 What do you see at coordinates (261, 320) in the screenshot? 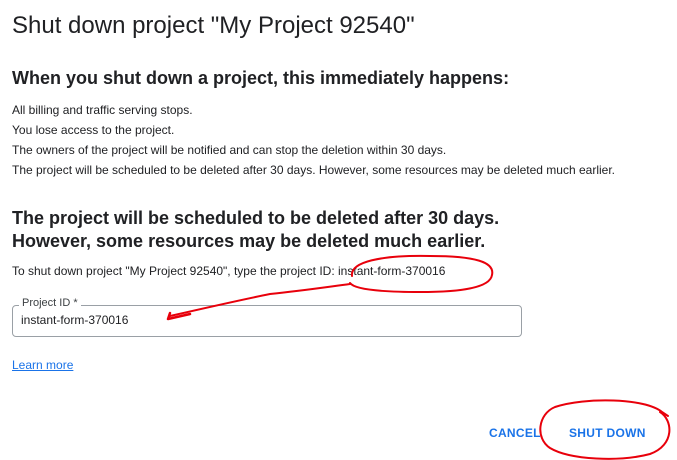
I see `project-id-input` at bounding box center [261, 320].